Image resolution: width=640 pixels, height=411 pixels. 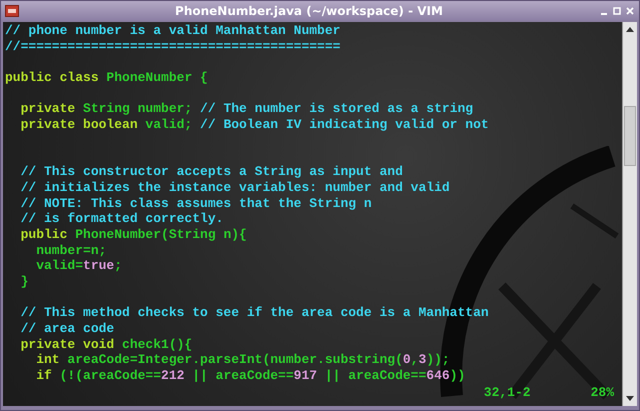 What do you see at coordinates (250, 376) in the screenshot?
I see `code-line: if (!(areaCode==212 || areaCode==917 || areaCode==646))` at bounding box center [250, 376].